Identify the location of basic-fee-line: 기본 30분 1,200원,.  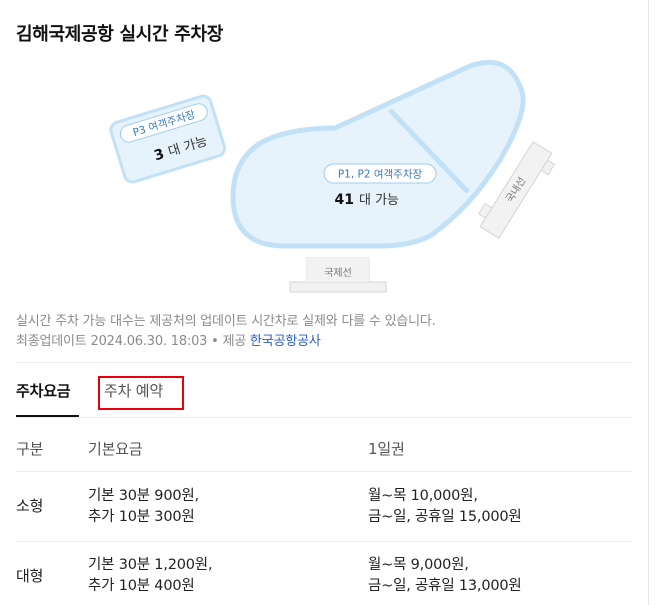
(150, 565).